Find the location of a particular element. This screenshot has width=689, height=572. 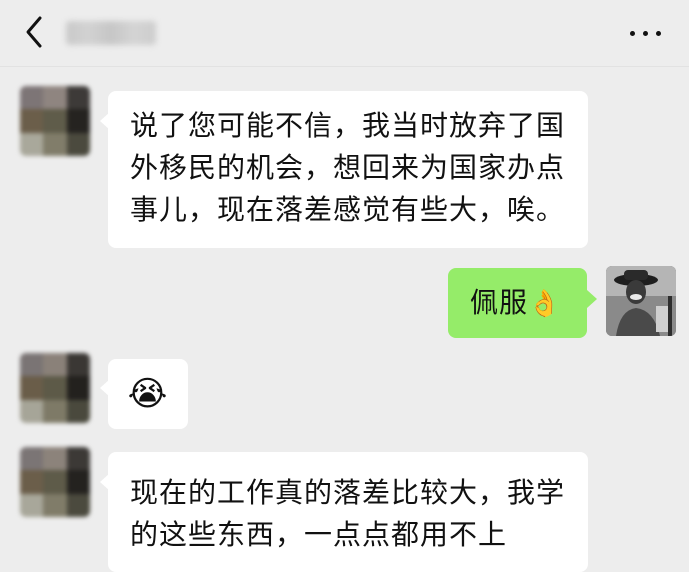

ellipsis-icon is located at coordinates (632, 33).